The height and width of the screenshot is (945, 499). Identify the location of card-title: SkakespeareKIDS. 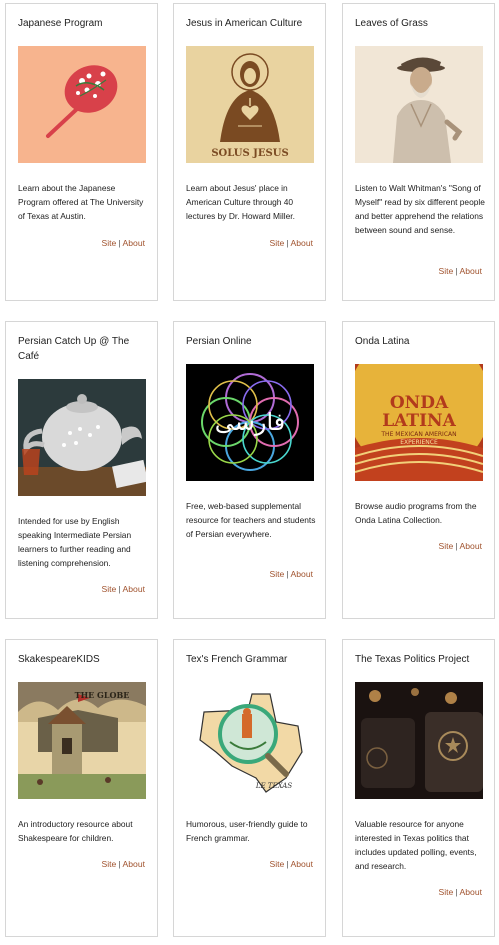
(59, 659).